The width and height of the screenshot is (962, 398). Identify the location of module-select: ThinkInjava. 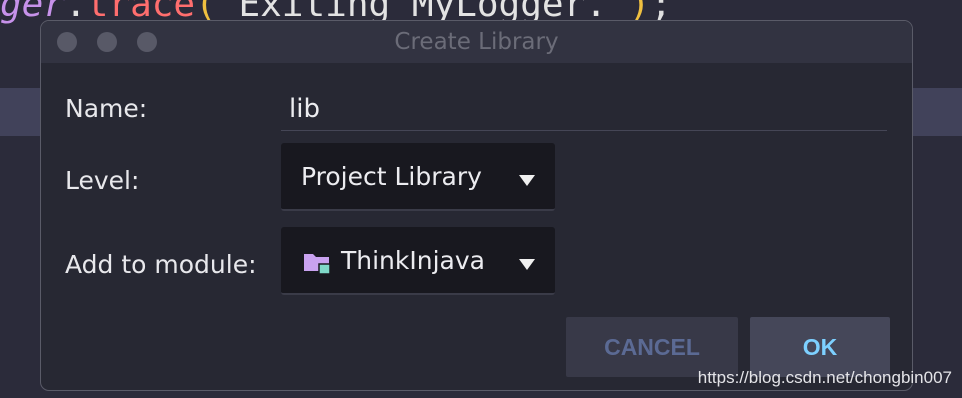
(418, 261).